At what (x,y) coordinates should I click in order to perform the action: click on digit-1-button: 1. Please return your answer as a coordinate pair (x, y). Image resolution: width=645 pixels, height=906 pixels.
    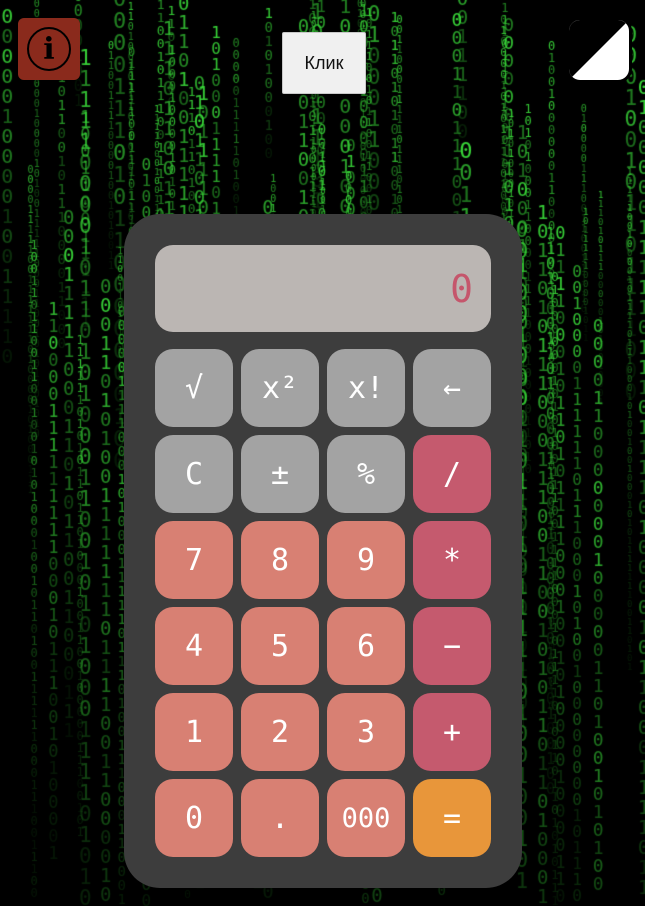
    Looking at the image, I should click on (194, 732).